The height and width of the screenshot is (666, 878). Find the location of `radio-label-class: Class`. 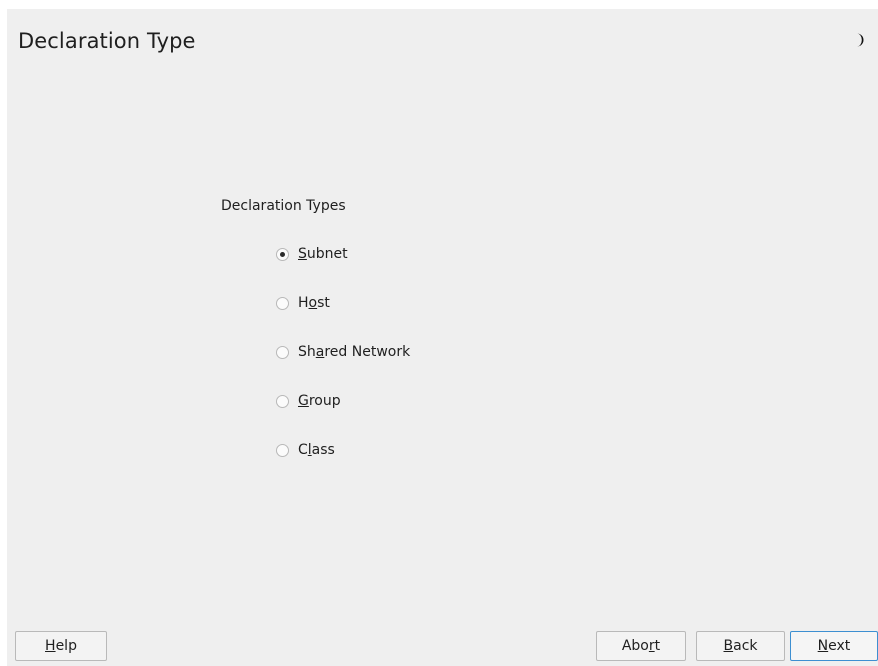

radio-label-class: Class is located at coordinates (316, 450).